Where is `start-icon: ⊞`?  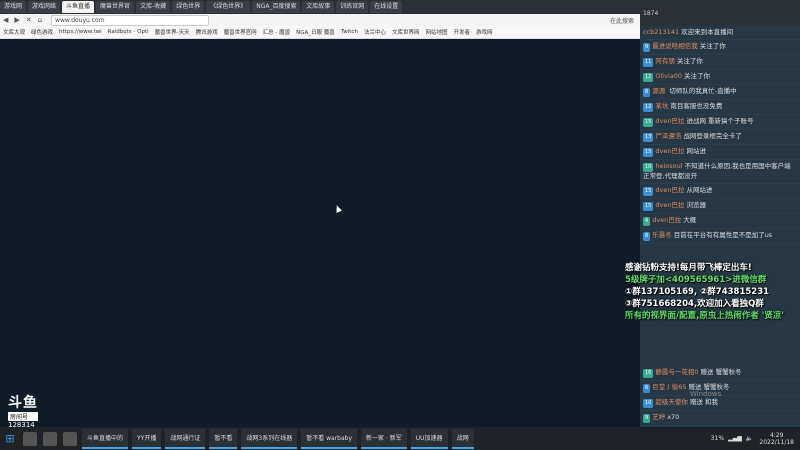 start-icon: ⊞ is located at coordinates (10, 438).